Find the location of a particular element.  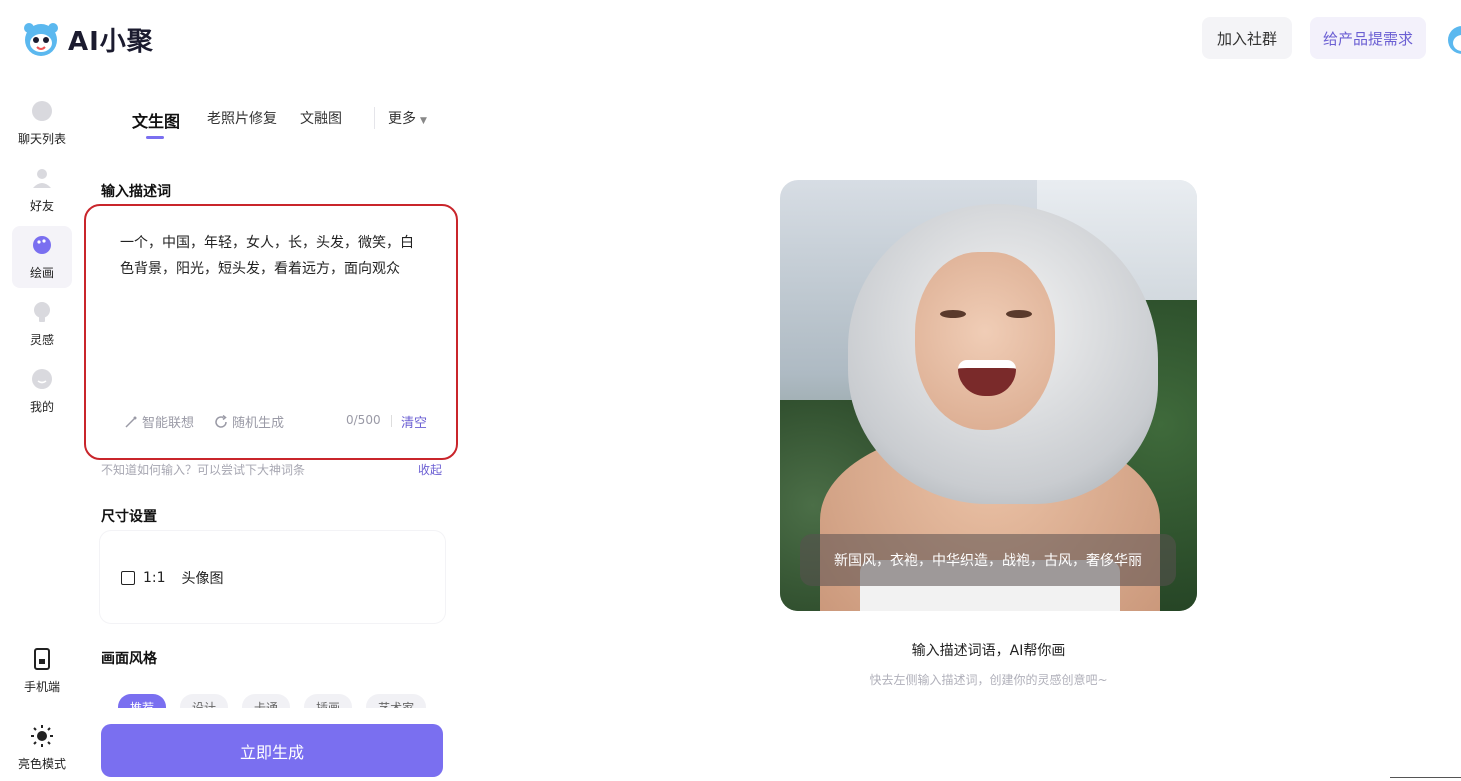

feedback-button: 给产品提需求 is located at coordinates (1368, 38).